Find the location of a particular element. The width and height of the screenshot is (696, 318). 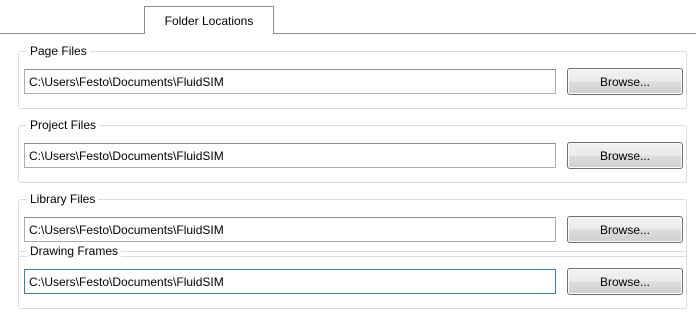

drawing-frames-group-title: Drawing Frames is located at coordinates (74, 251).